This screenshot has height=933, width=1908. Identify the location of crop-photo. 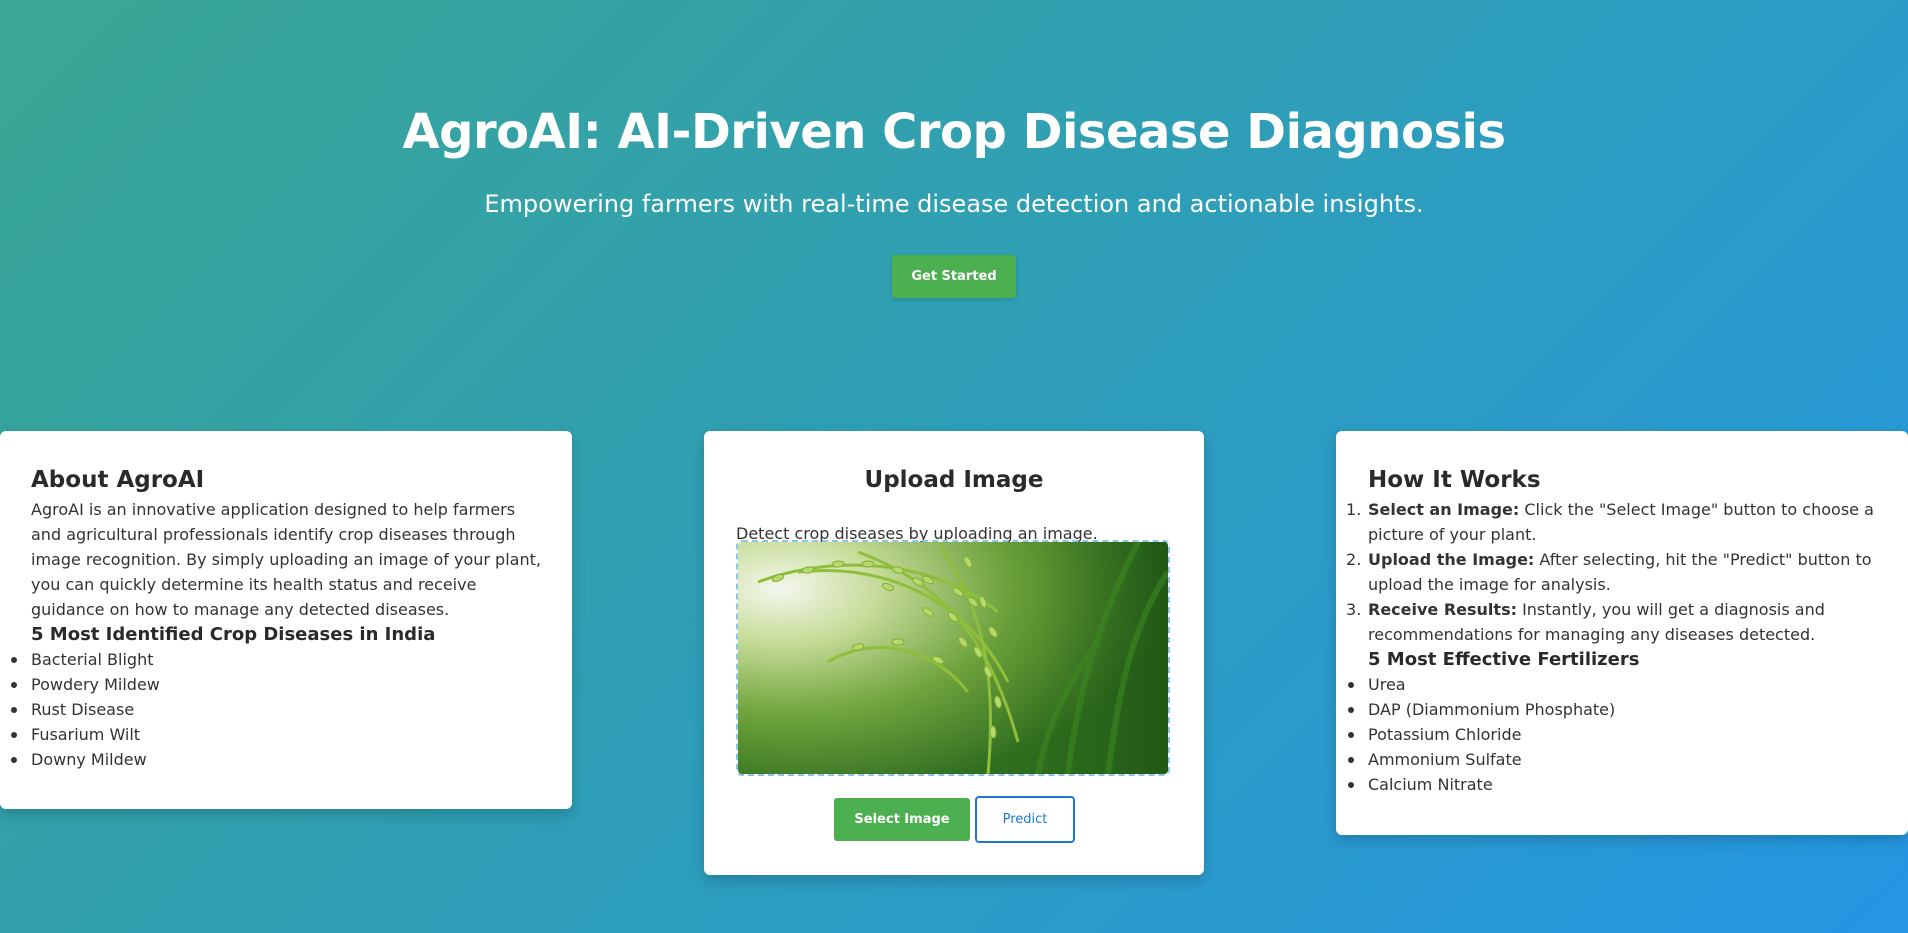
(953, 658).